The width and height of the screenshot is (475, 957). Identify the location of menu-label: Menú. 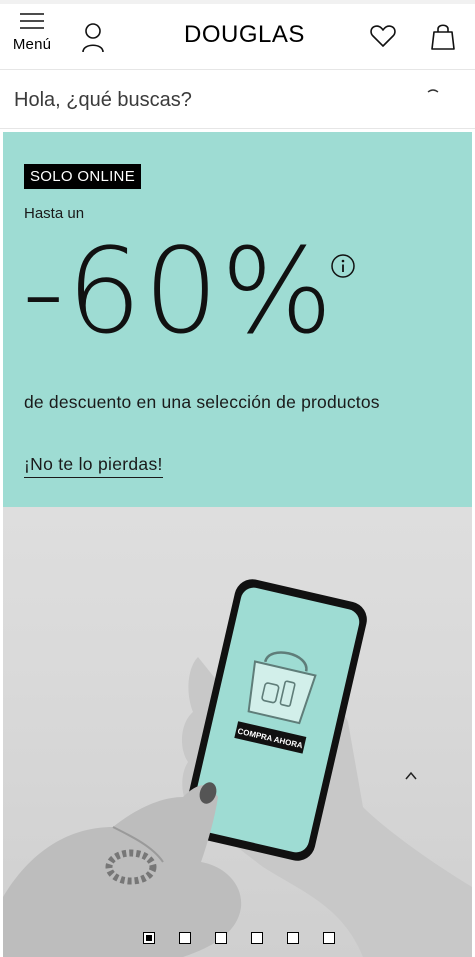
(32, 44).